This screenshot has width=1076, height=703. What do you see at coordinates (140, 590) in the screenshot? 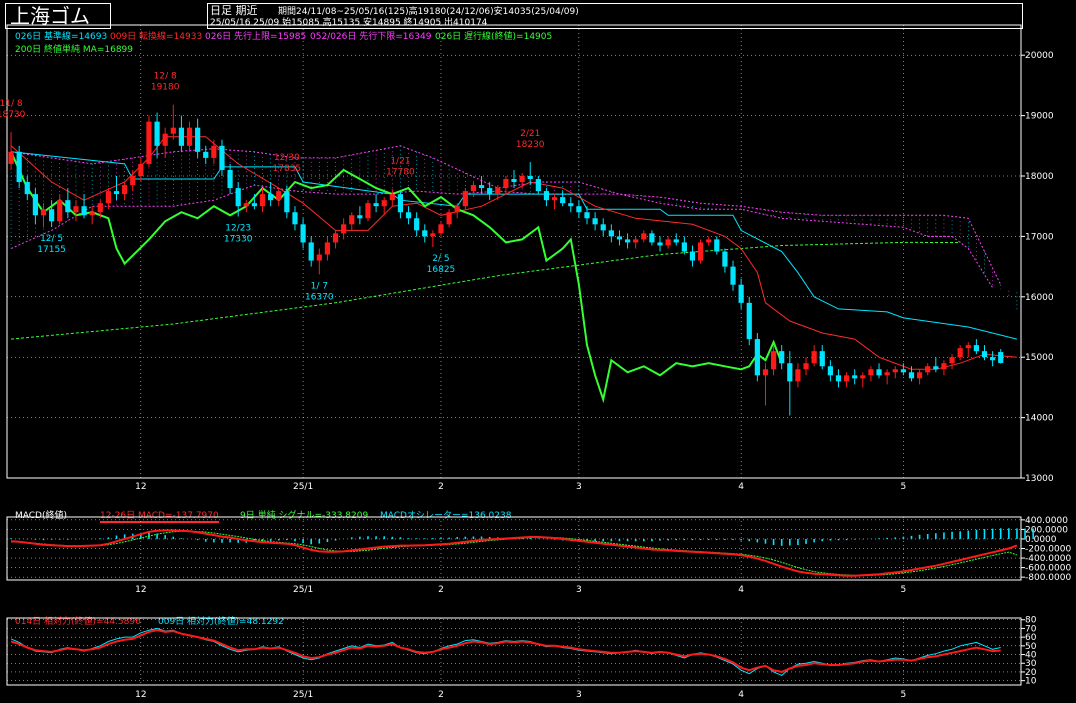
I see `macd-xtick-label: 12` at bounding box center [140, 590].